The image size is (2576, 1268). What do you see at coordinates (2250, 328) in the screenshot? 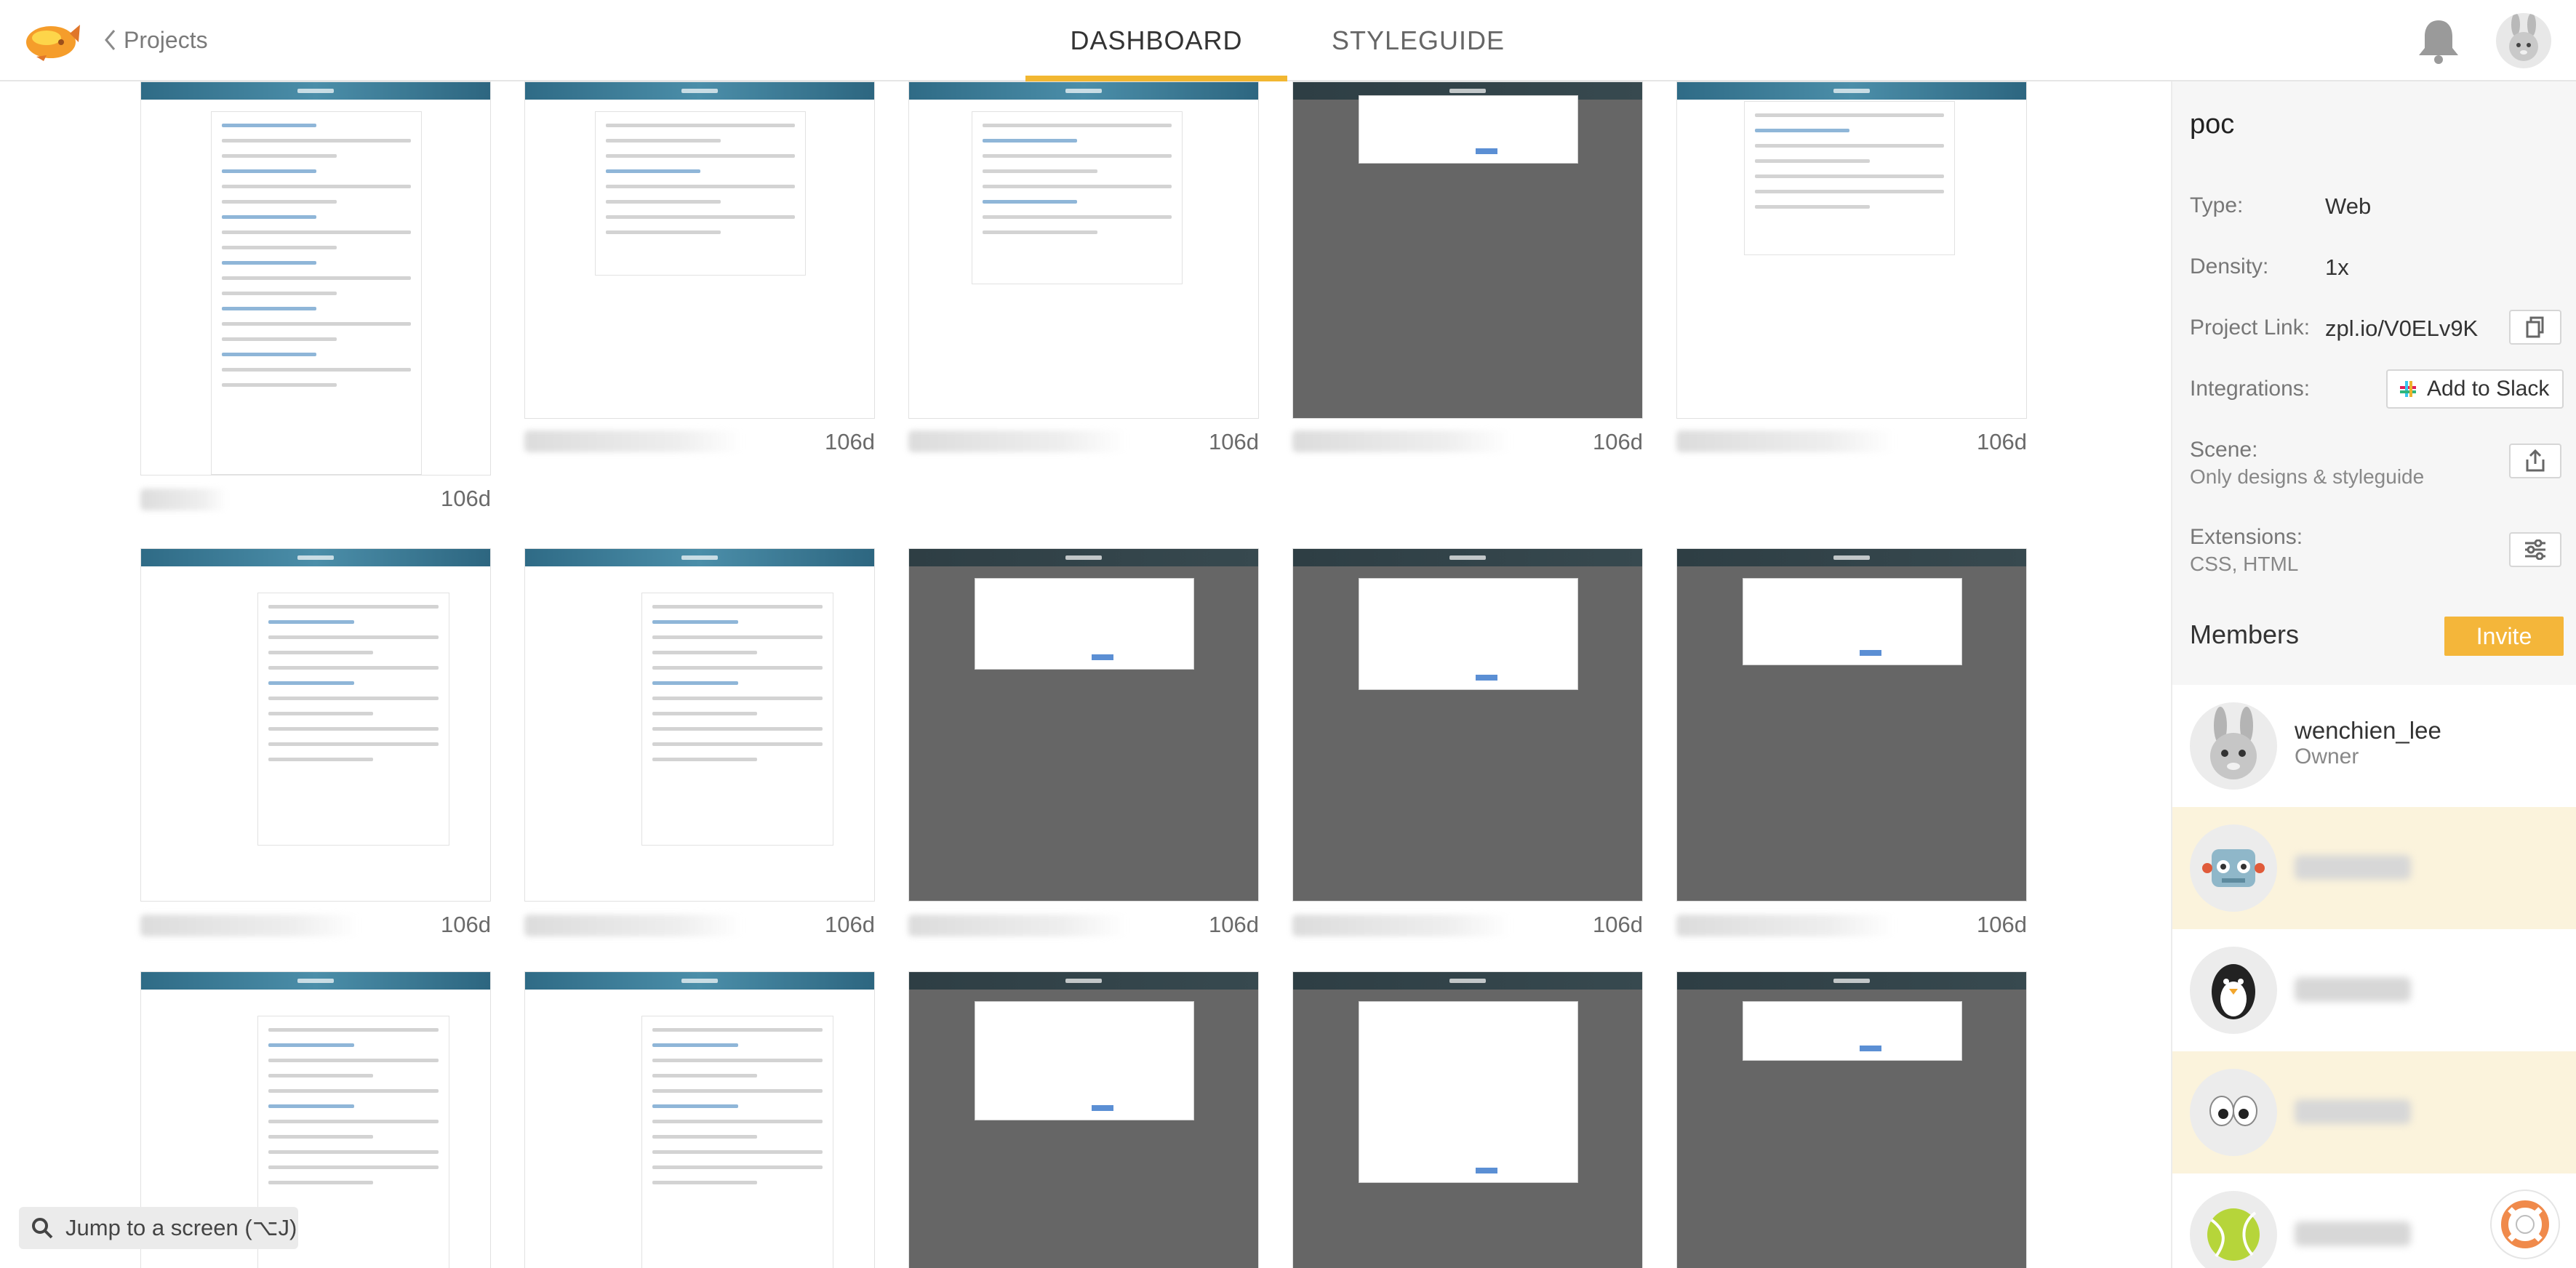
I see `project-link-label: Project Link:` at bounding box center [2250, 328].